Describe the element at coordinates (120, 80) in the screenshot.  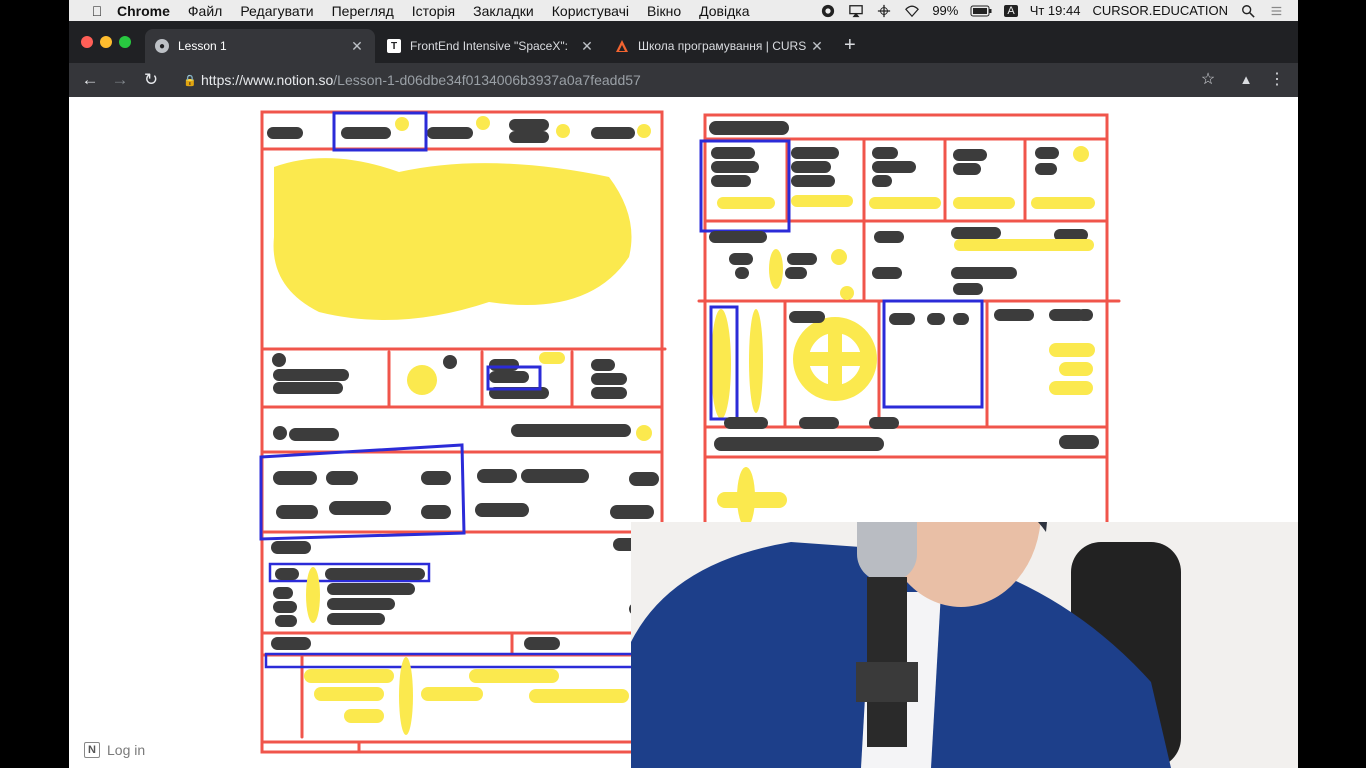
I see `forward-arrow-icon: →` at that location.